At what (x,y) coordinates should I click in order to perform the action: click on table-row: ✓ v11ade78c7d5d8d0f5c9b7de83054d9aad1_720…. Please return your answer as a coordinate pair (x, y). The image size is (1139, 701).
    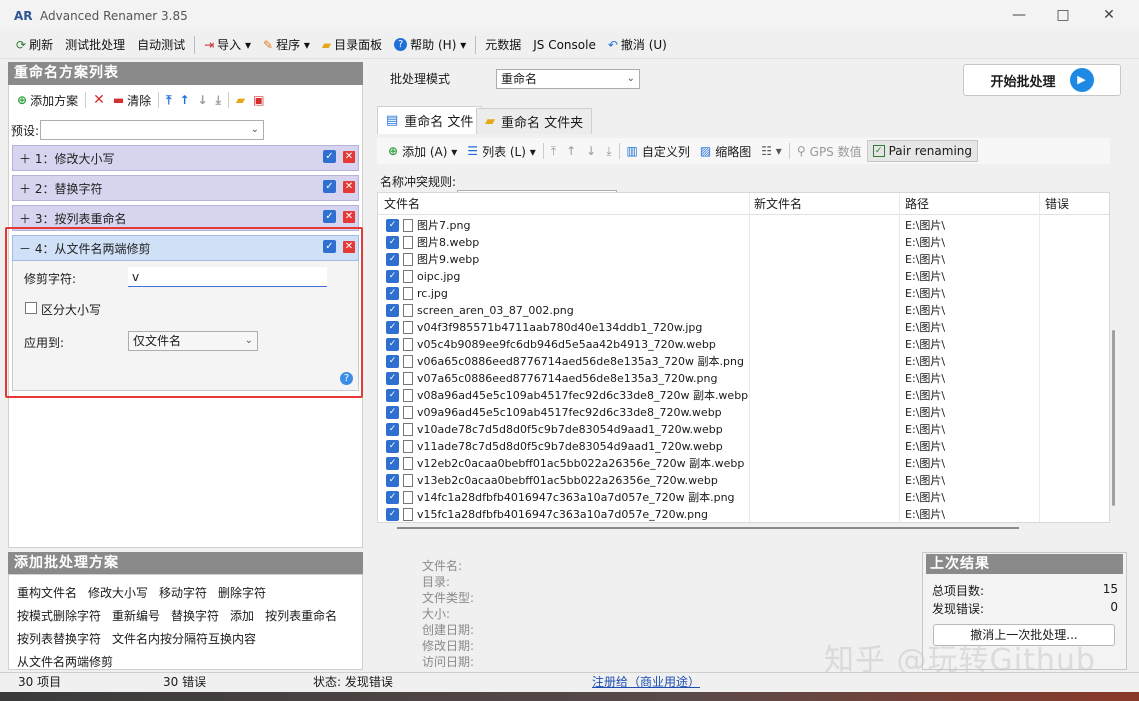
    Looking at the image, I should click on (743, 446).